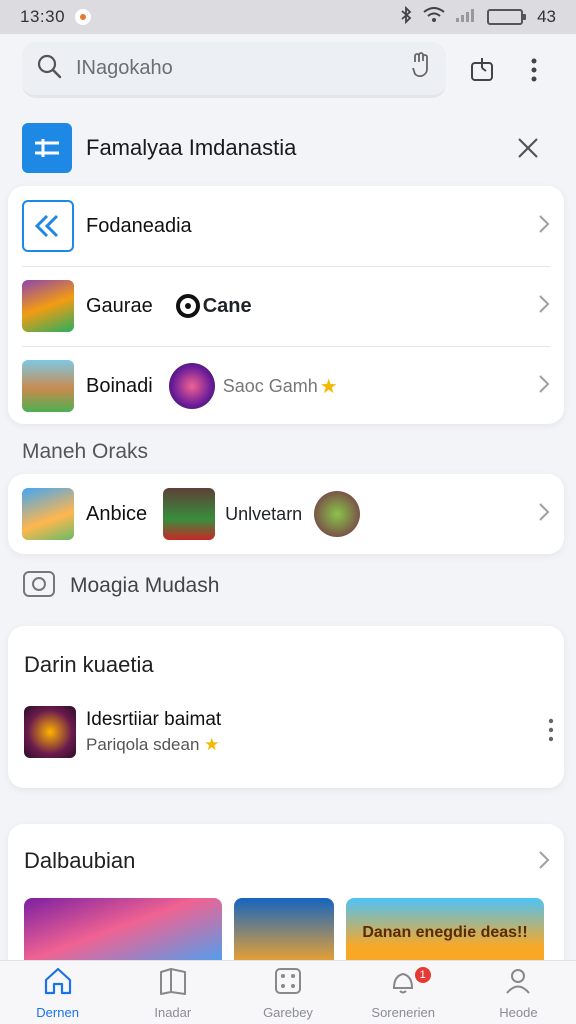 Image resolution: width=576 pixels, height=1024 pixels. Describe the element at coordinates (173, 983) in the screenshot. I see `book-icon` at that location.